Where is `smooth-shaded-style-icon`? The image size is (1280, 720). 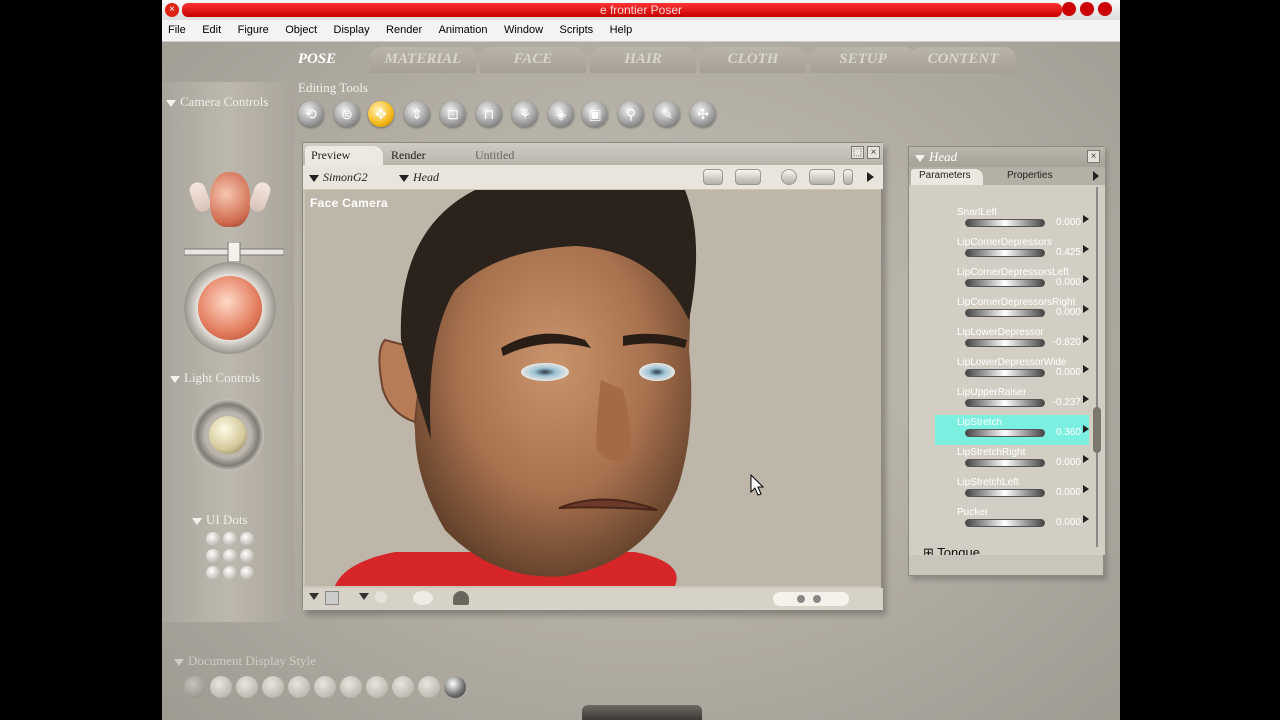
smooth-shaded-style-icon is located at coordinates (429, 687).